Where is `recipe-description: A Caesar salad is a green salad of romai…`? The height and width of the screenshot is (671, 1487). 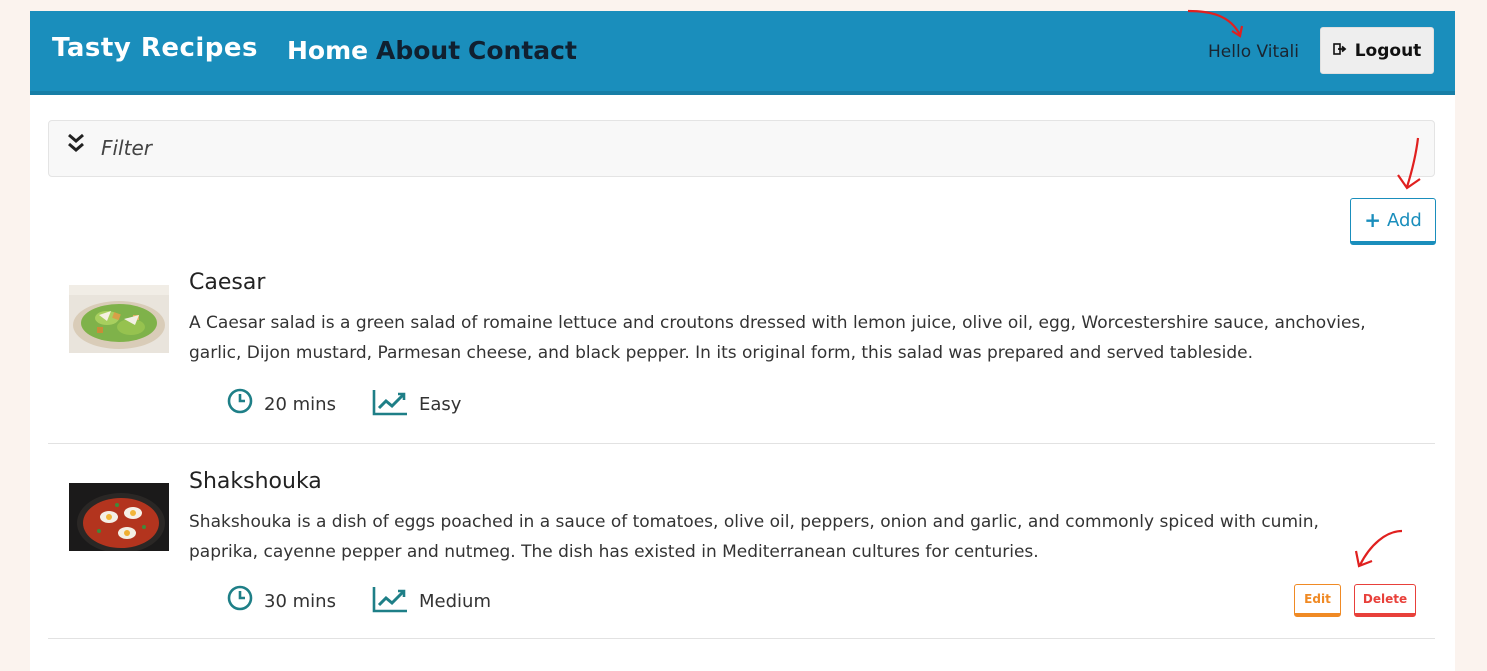 recipe-description: A Caesar salad is a green salad of romai… is located at coordinates (777, 338).